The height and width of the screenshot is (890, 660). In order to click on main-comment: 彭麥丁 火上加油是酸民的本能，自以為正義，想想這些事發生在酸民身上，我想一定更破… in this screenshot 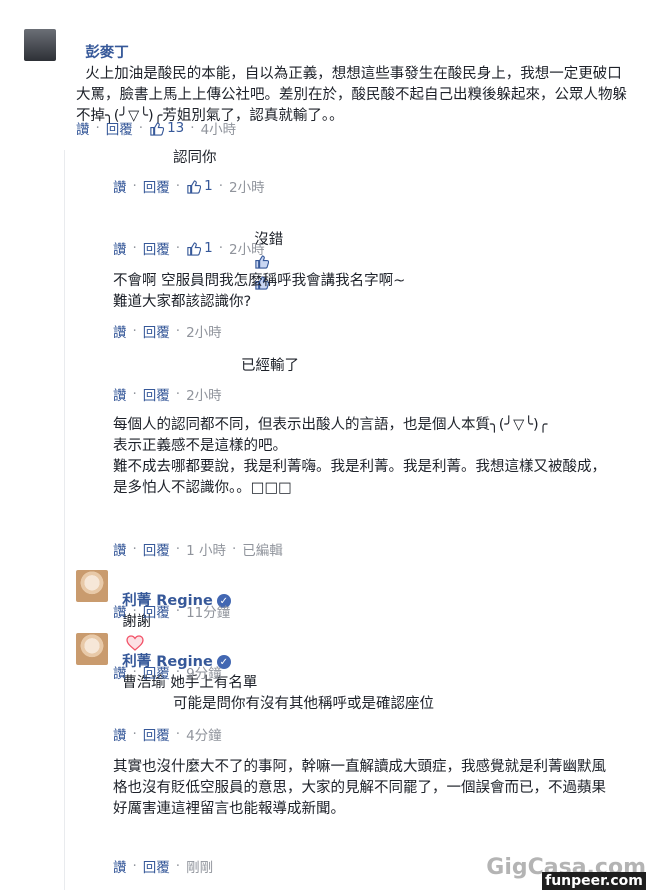, I will do `click(356, 74)`.